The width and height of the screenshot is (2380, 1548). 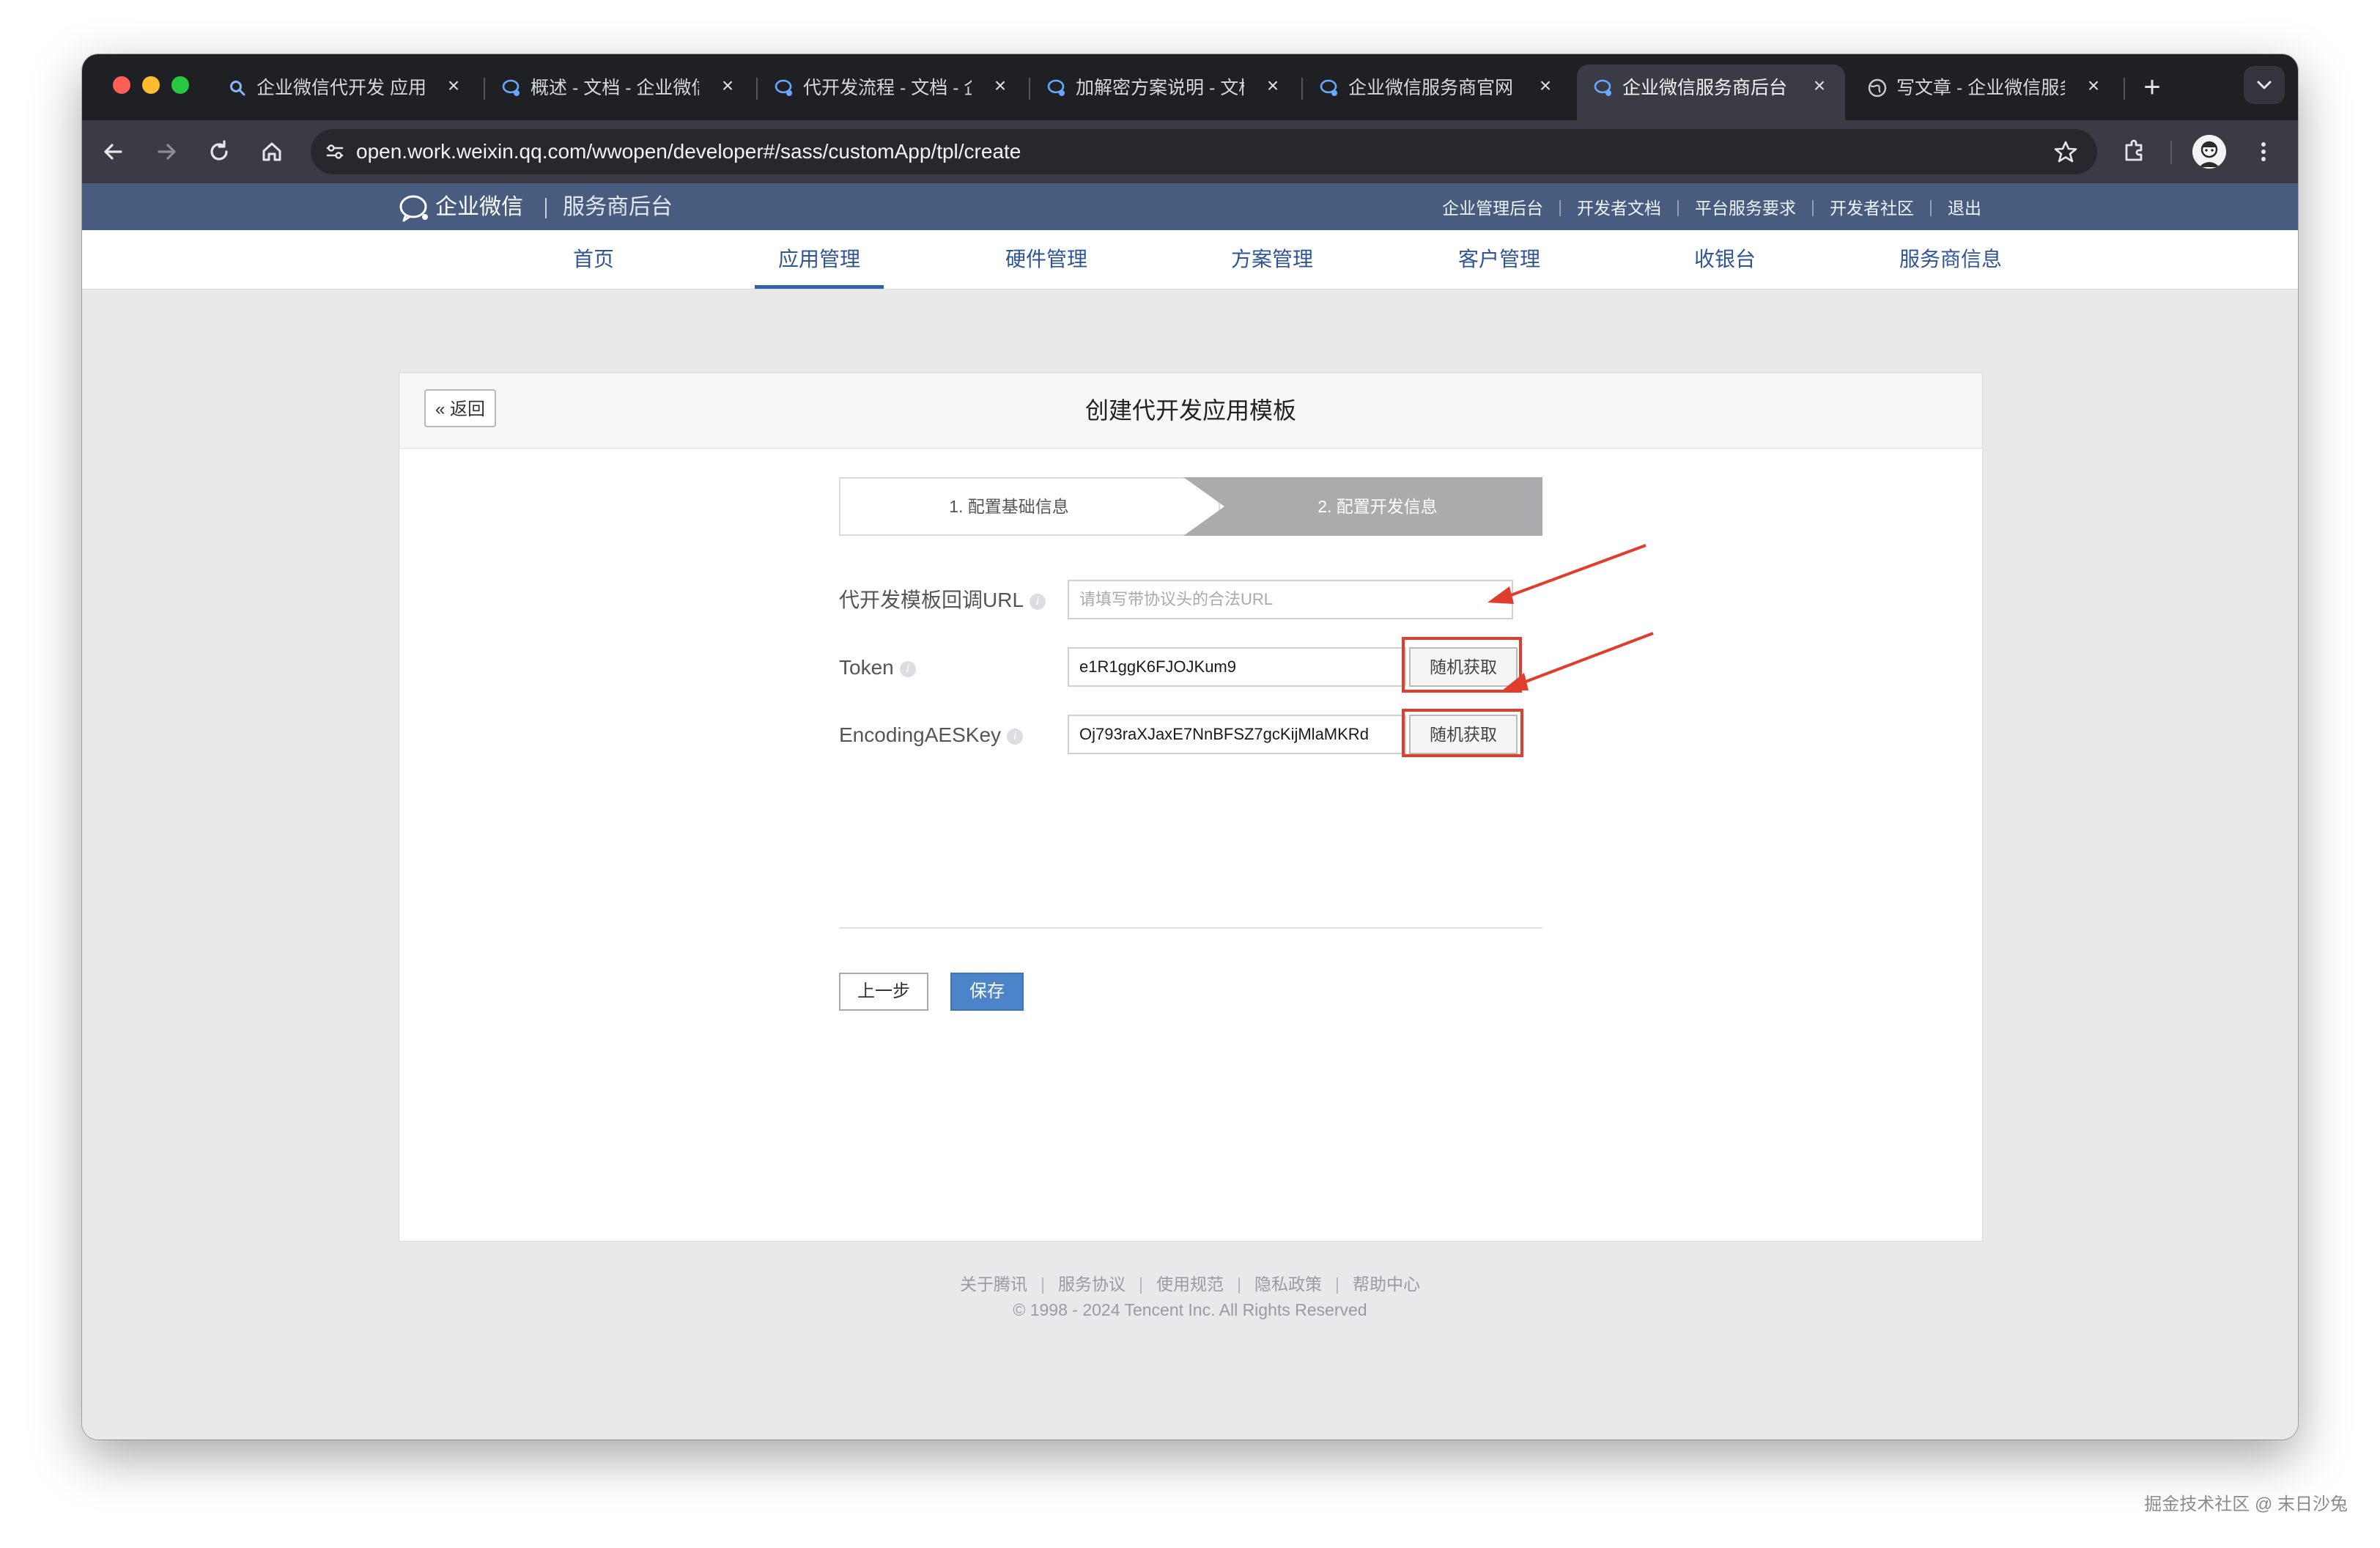 What do you see at coordinates (877, 667) in the screenshot?
I see `token-label: Token i` at bounding box center [877, 667].